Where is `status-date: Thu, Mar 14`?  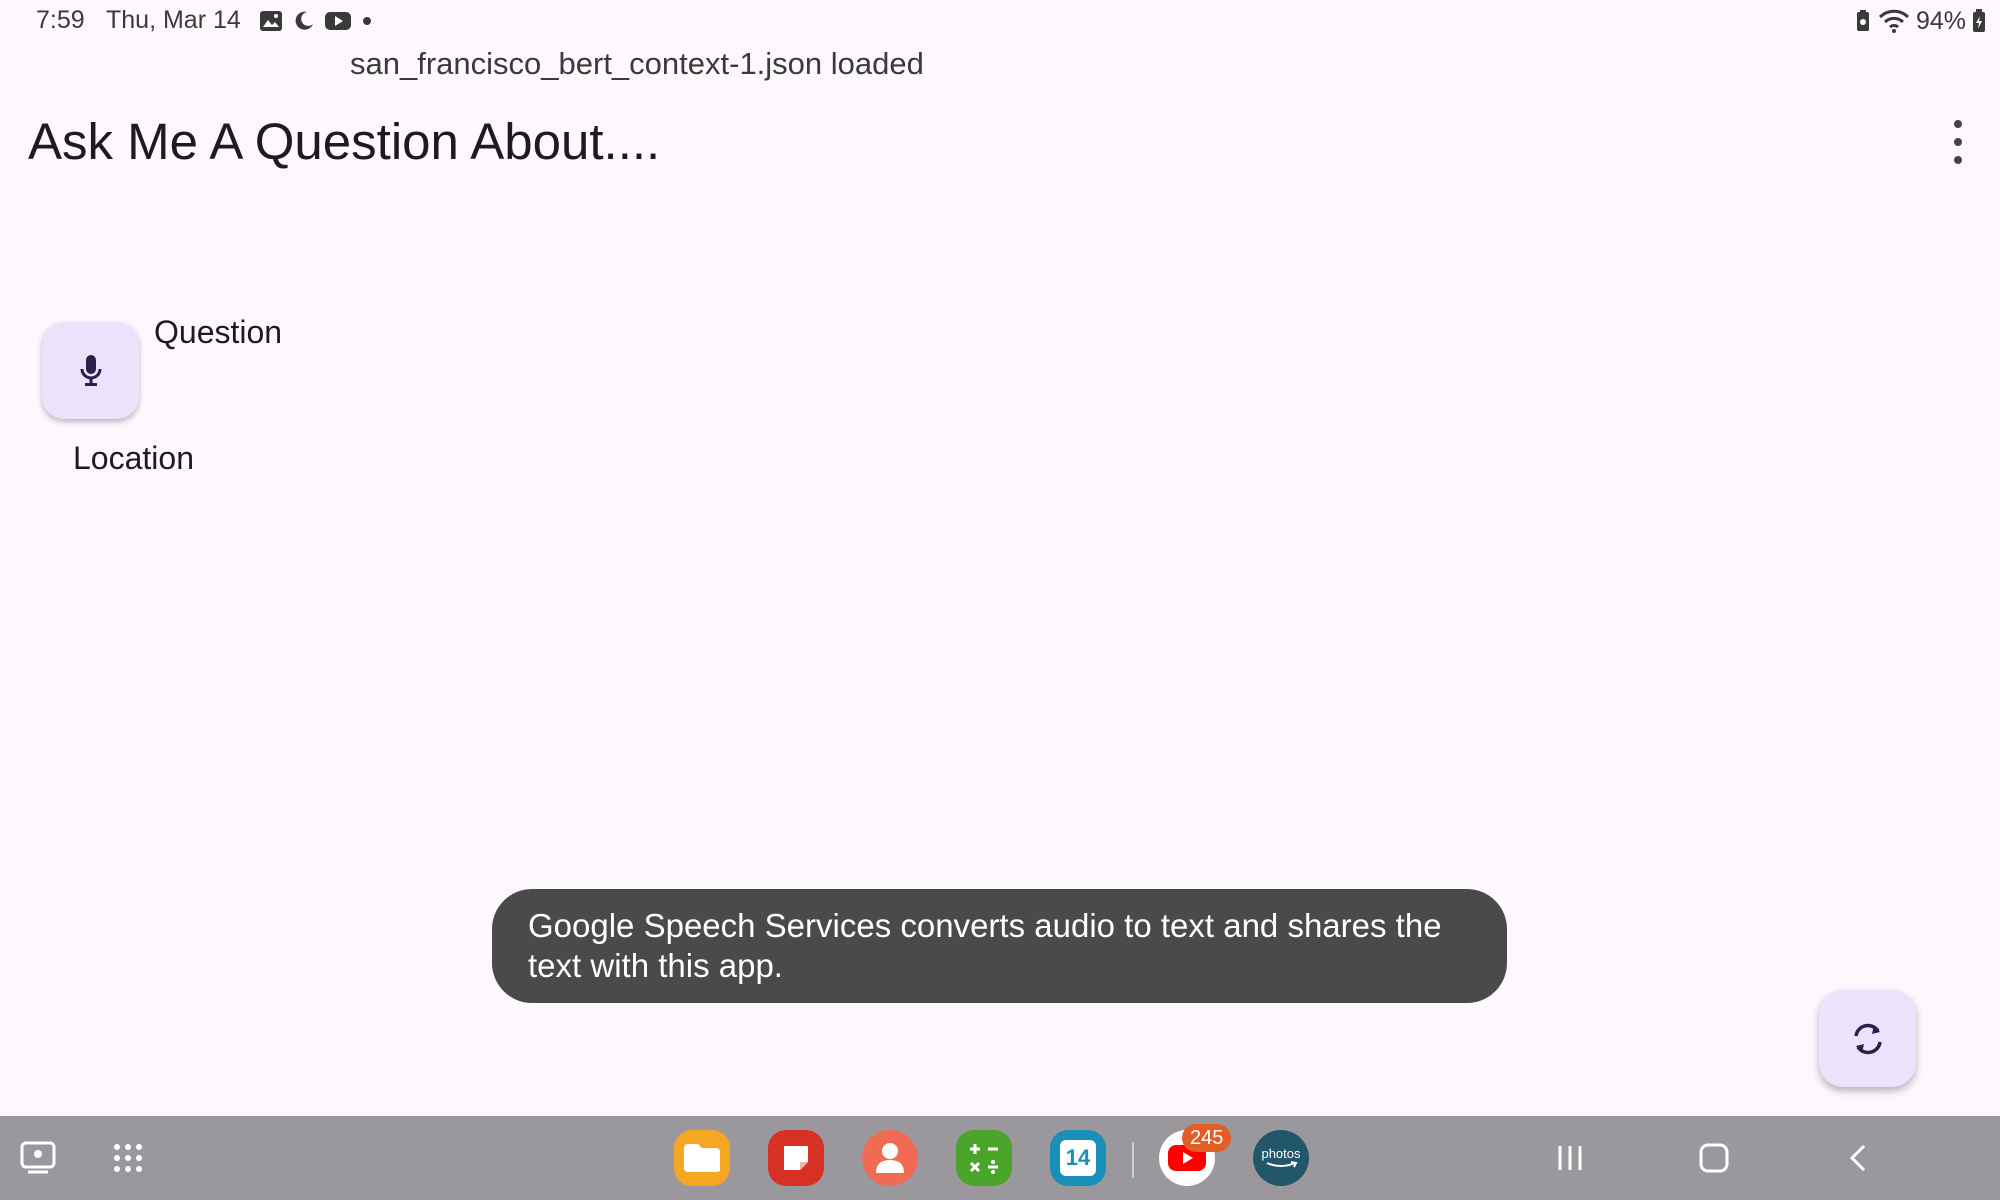 status-date: Thu, Mar 14 is located at coordinates (173, 20).